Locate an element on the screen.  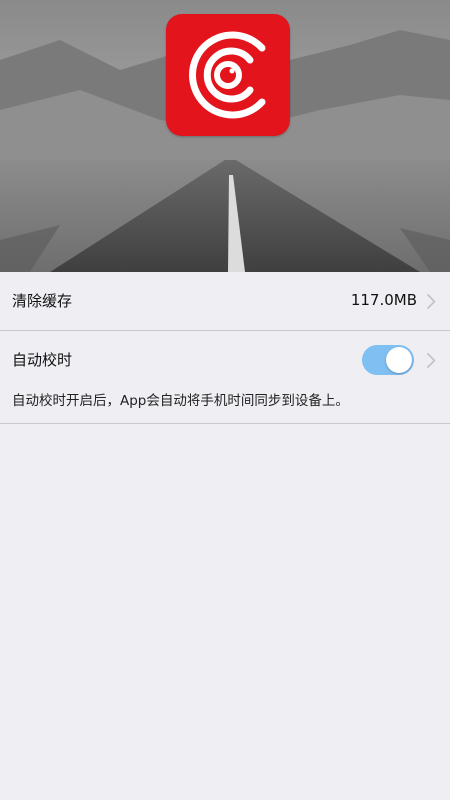
toggle-knob is located at coordinates (399, 360).